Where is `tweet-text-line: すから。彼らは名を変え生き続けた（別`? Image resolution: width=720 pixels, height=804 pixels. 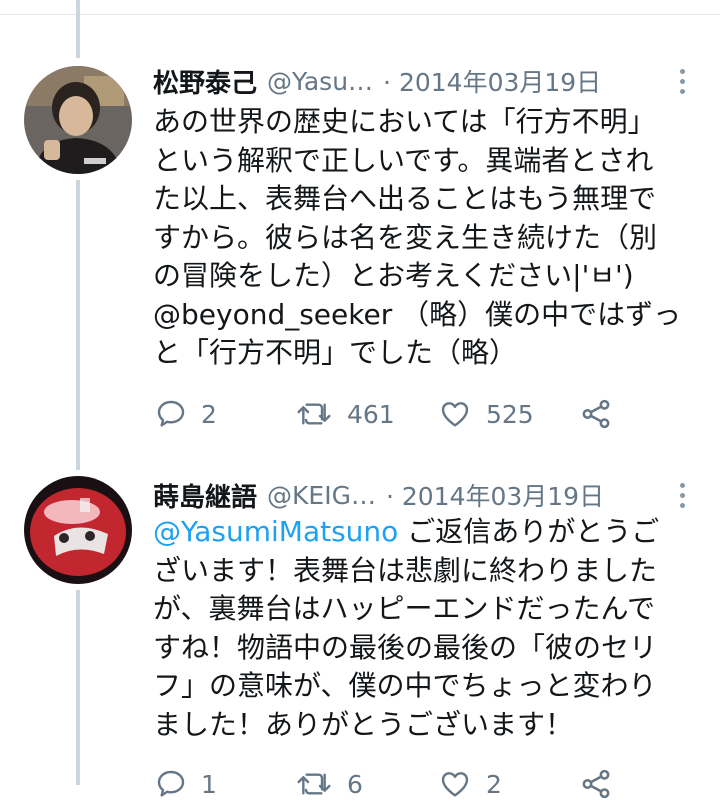
tweet-text-line: すから。彼らは名を変え生き続けた（別 is located at coordinates (405, 237).